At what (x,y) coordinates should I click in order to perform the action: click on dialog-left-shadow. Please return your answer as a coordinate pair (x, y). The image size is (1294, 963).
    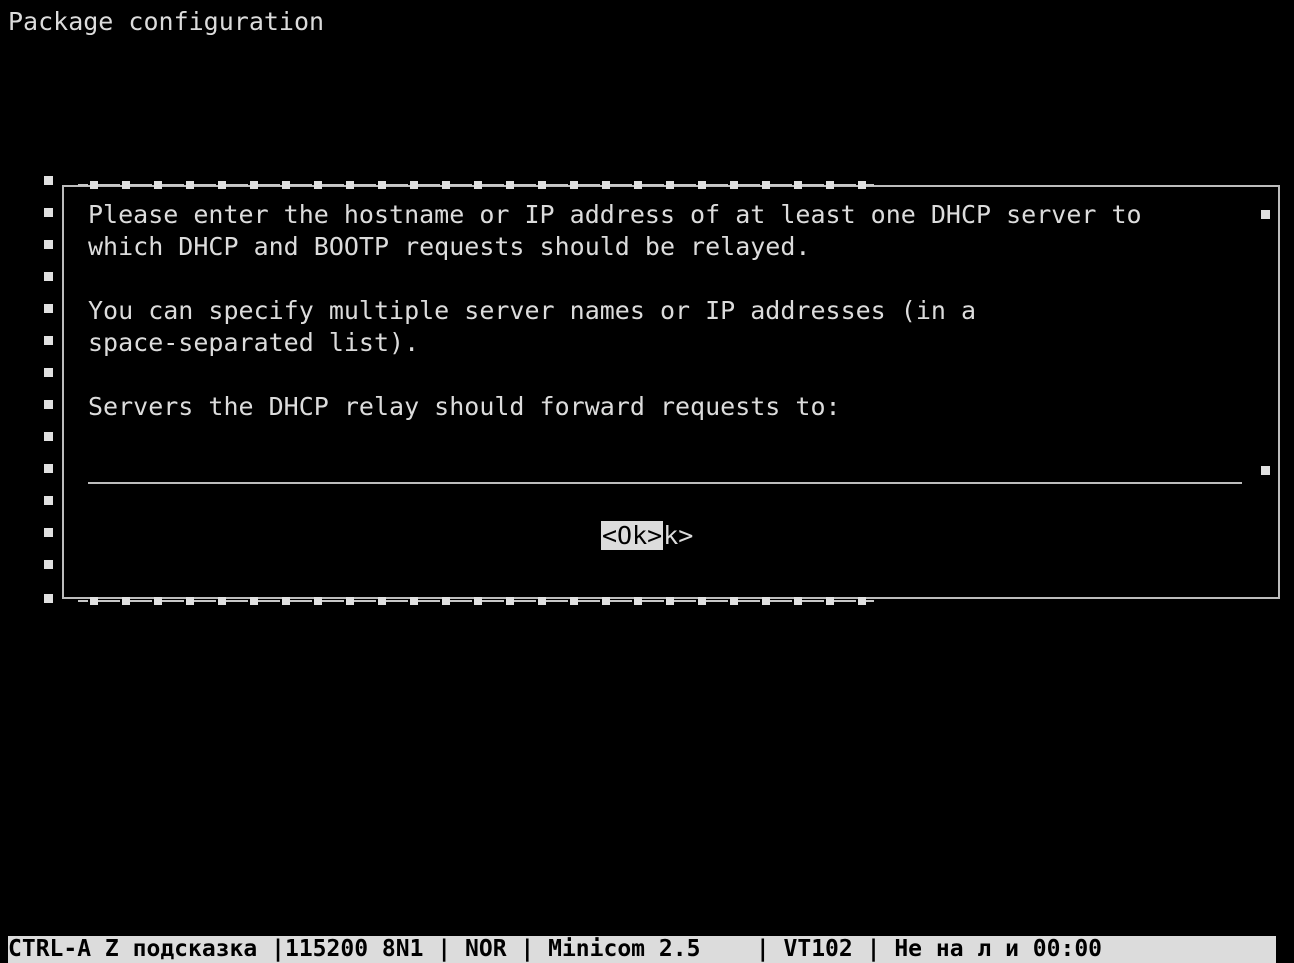
    Looking at the image, I should click on (49, 391).